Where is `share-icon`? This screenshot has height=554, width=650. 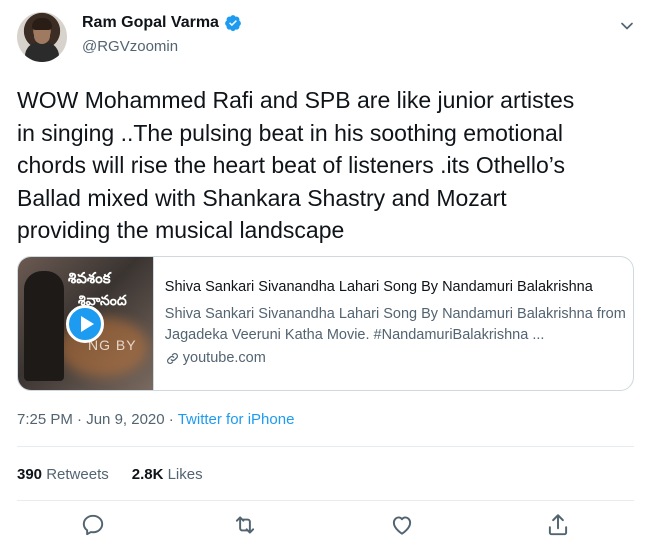 share-icon is located at coordinates (558, 525).